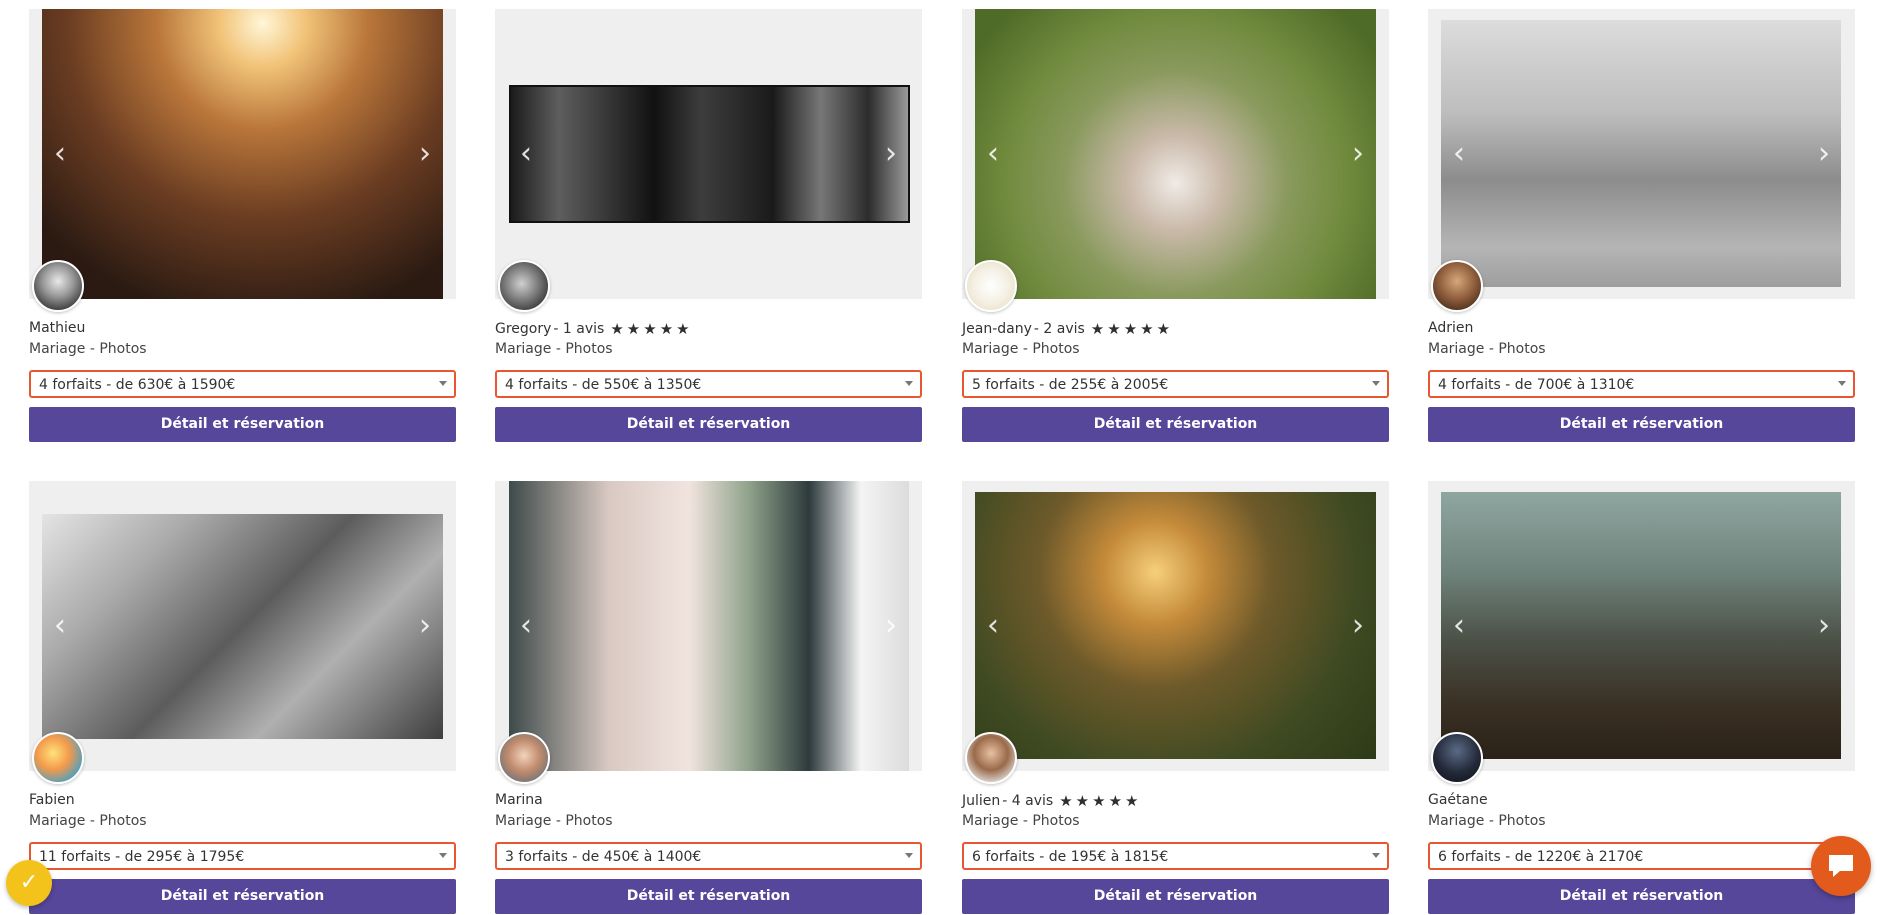  I want to click on packages-select-value: 3 forfaits - de 450€ à 1400€, so click(603, 857).